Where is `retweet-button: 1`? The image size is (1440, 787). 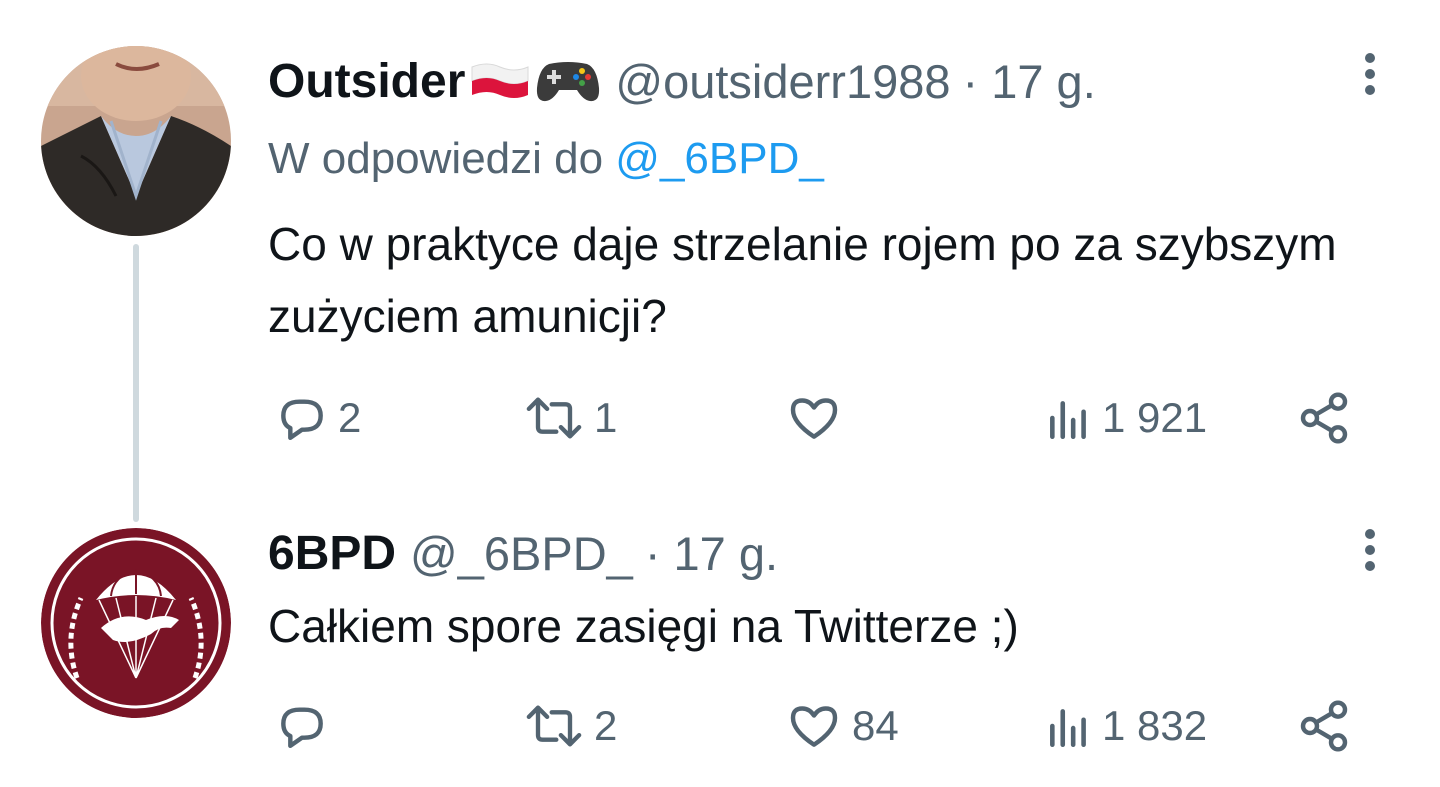 retweet-button: 1 is located at coordinates (569, 418).